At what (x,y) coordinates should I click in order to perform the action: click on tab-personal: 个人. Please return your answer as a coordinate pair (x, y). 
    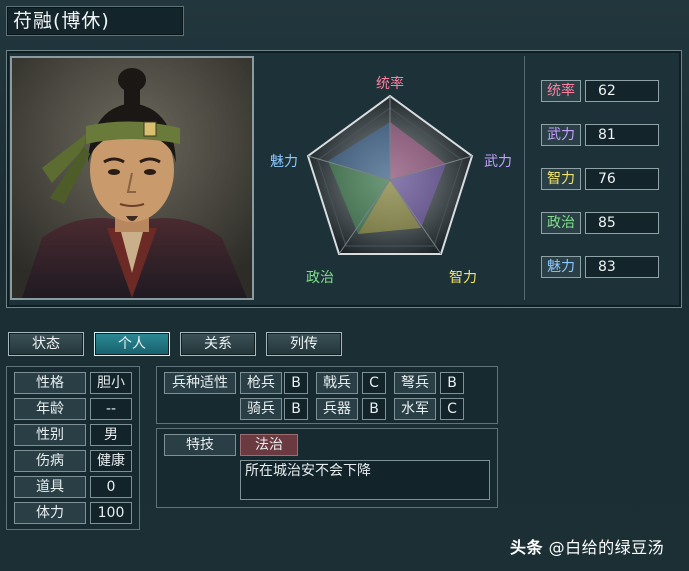
    Looking at the image, I should click on (132, 344).